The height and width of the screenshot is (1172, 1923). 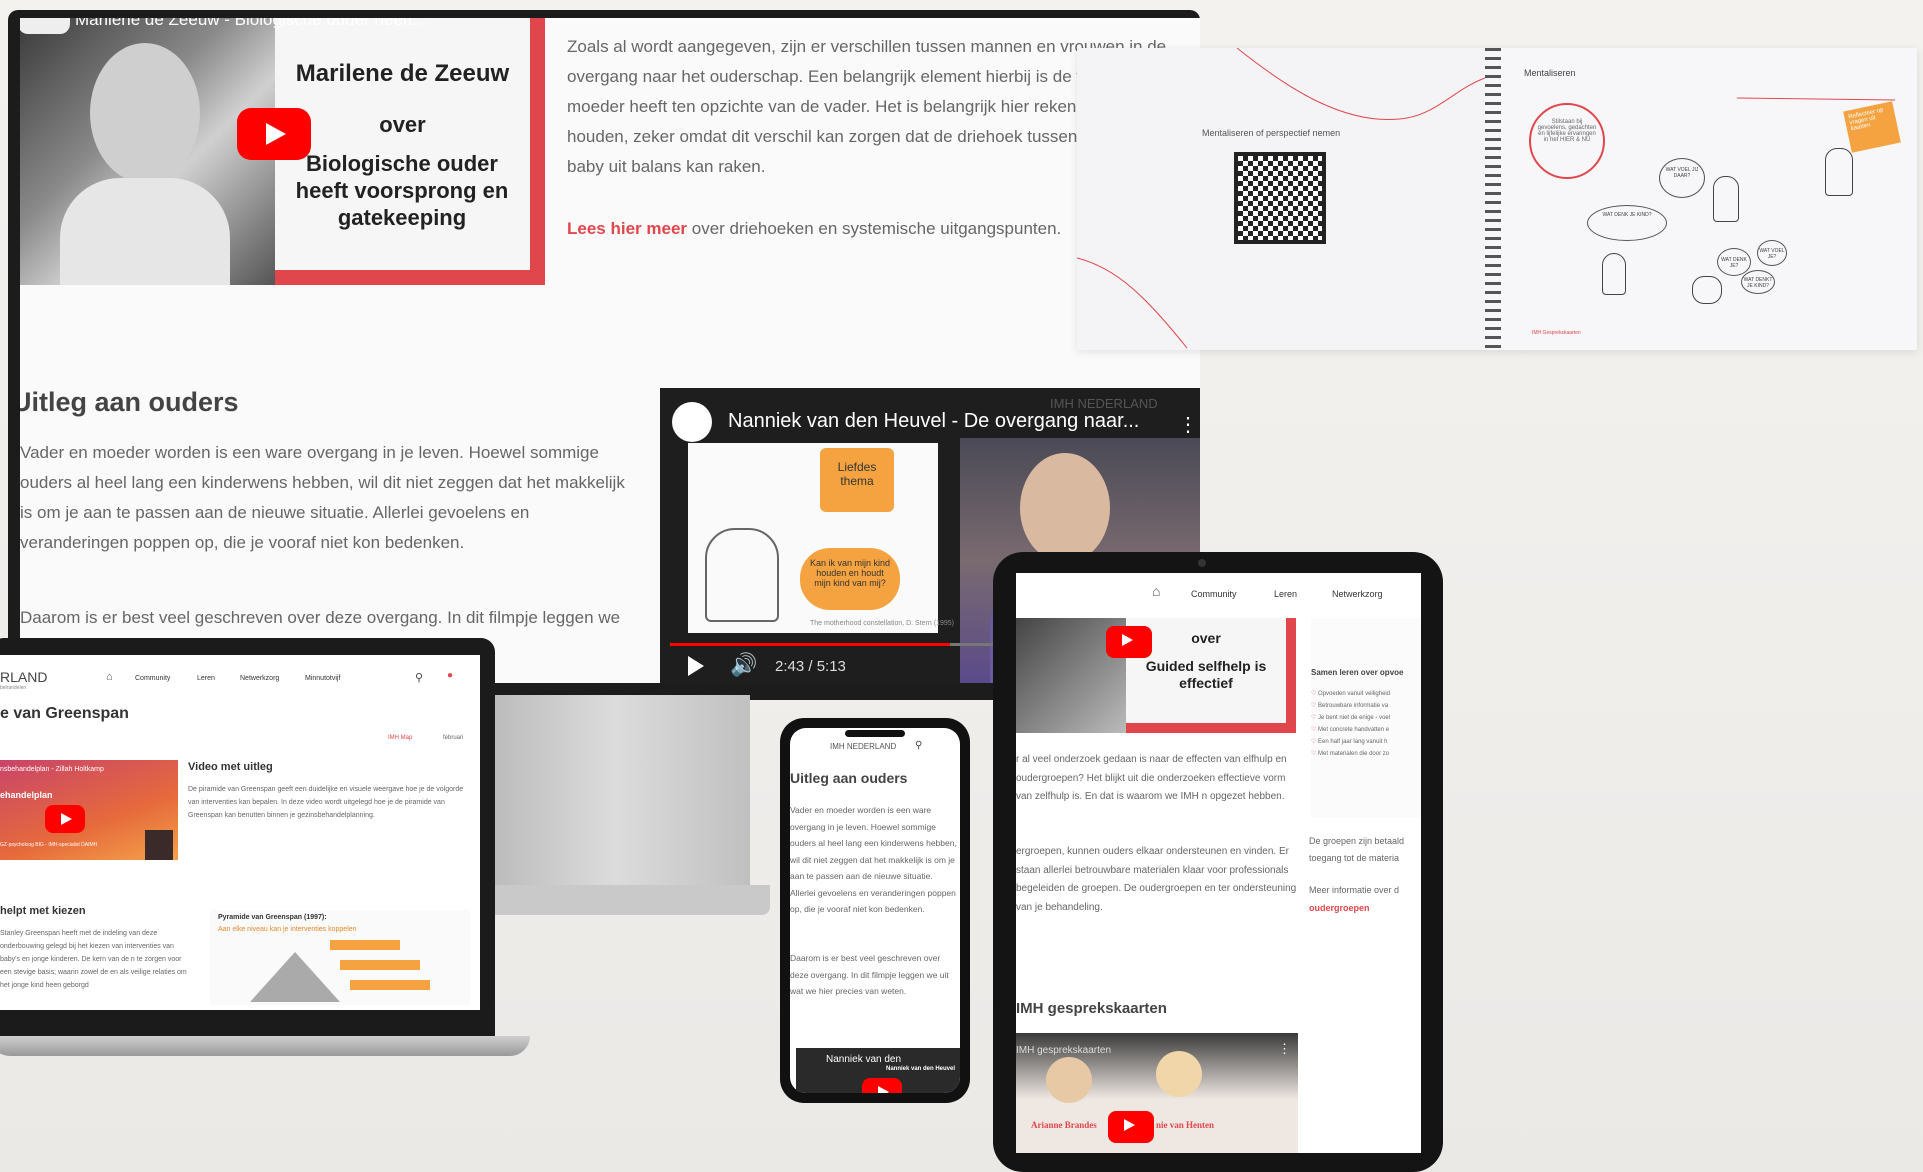 I want to click on meta-date: februari, so click(x=453, y=738).